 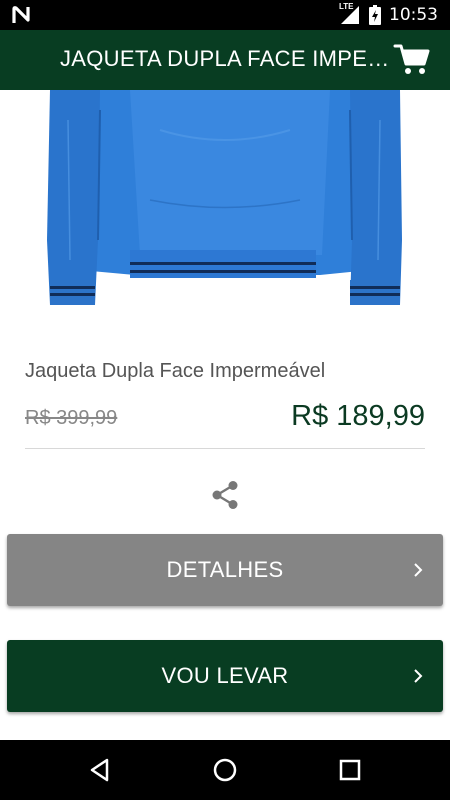 I want to click on page-title: JAQUETA DUPLA FACE IMPERMEÁVEL, so click(x=225, y=58).